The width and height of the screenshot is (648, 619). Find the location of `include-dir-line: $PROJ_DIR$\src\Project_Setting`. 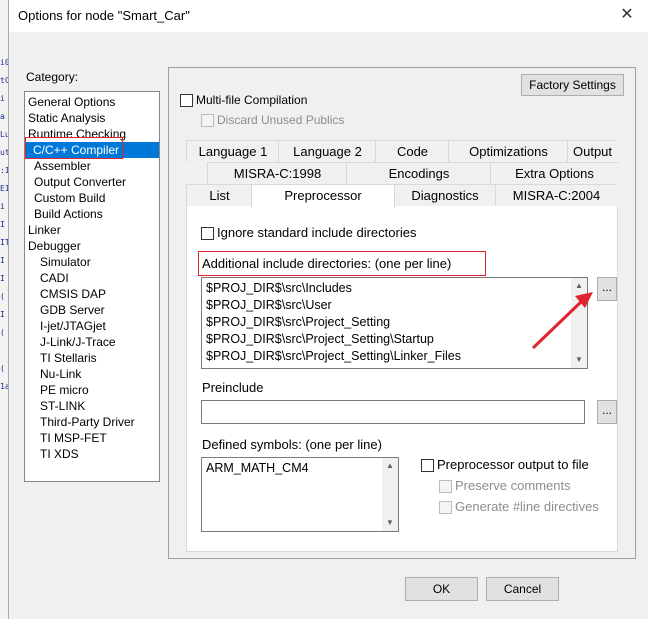

include-dir-line: $PROJ_DIR$\src\Project_Setting is located at coordinates (298, 322).